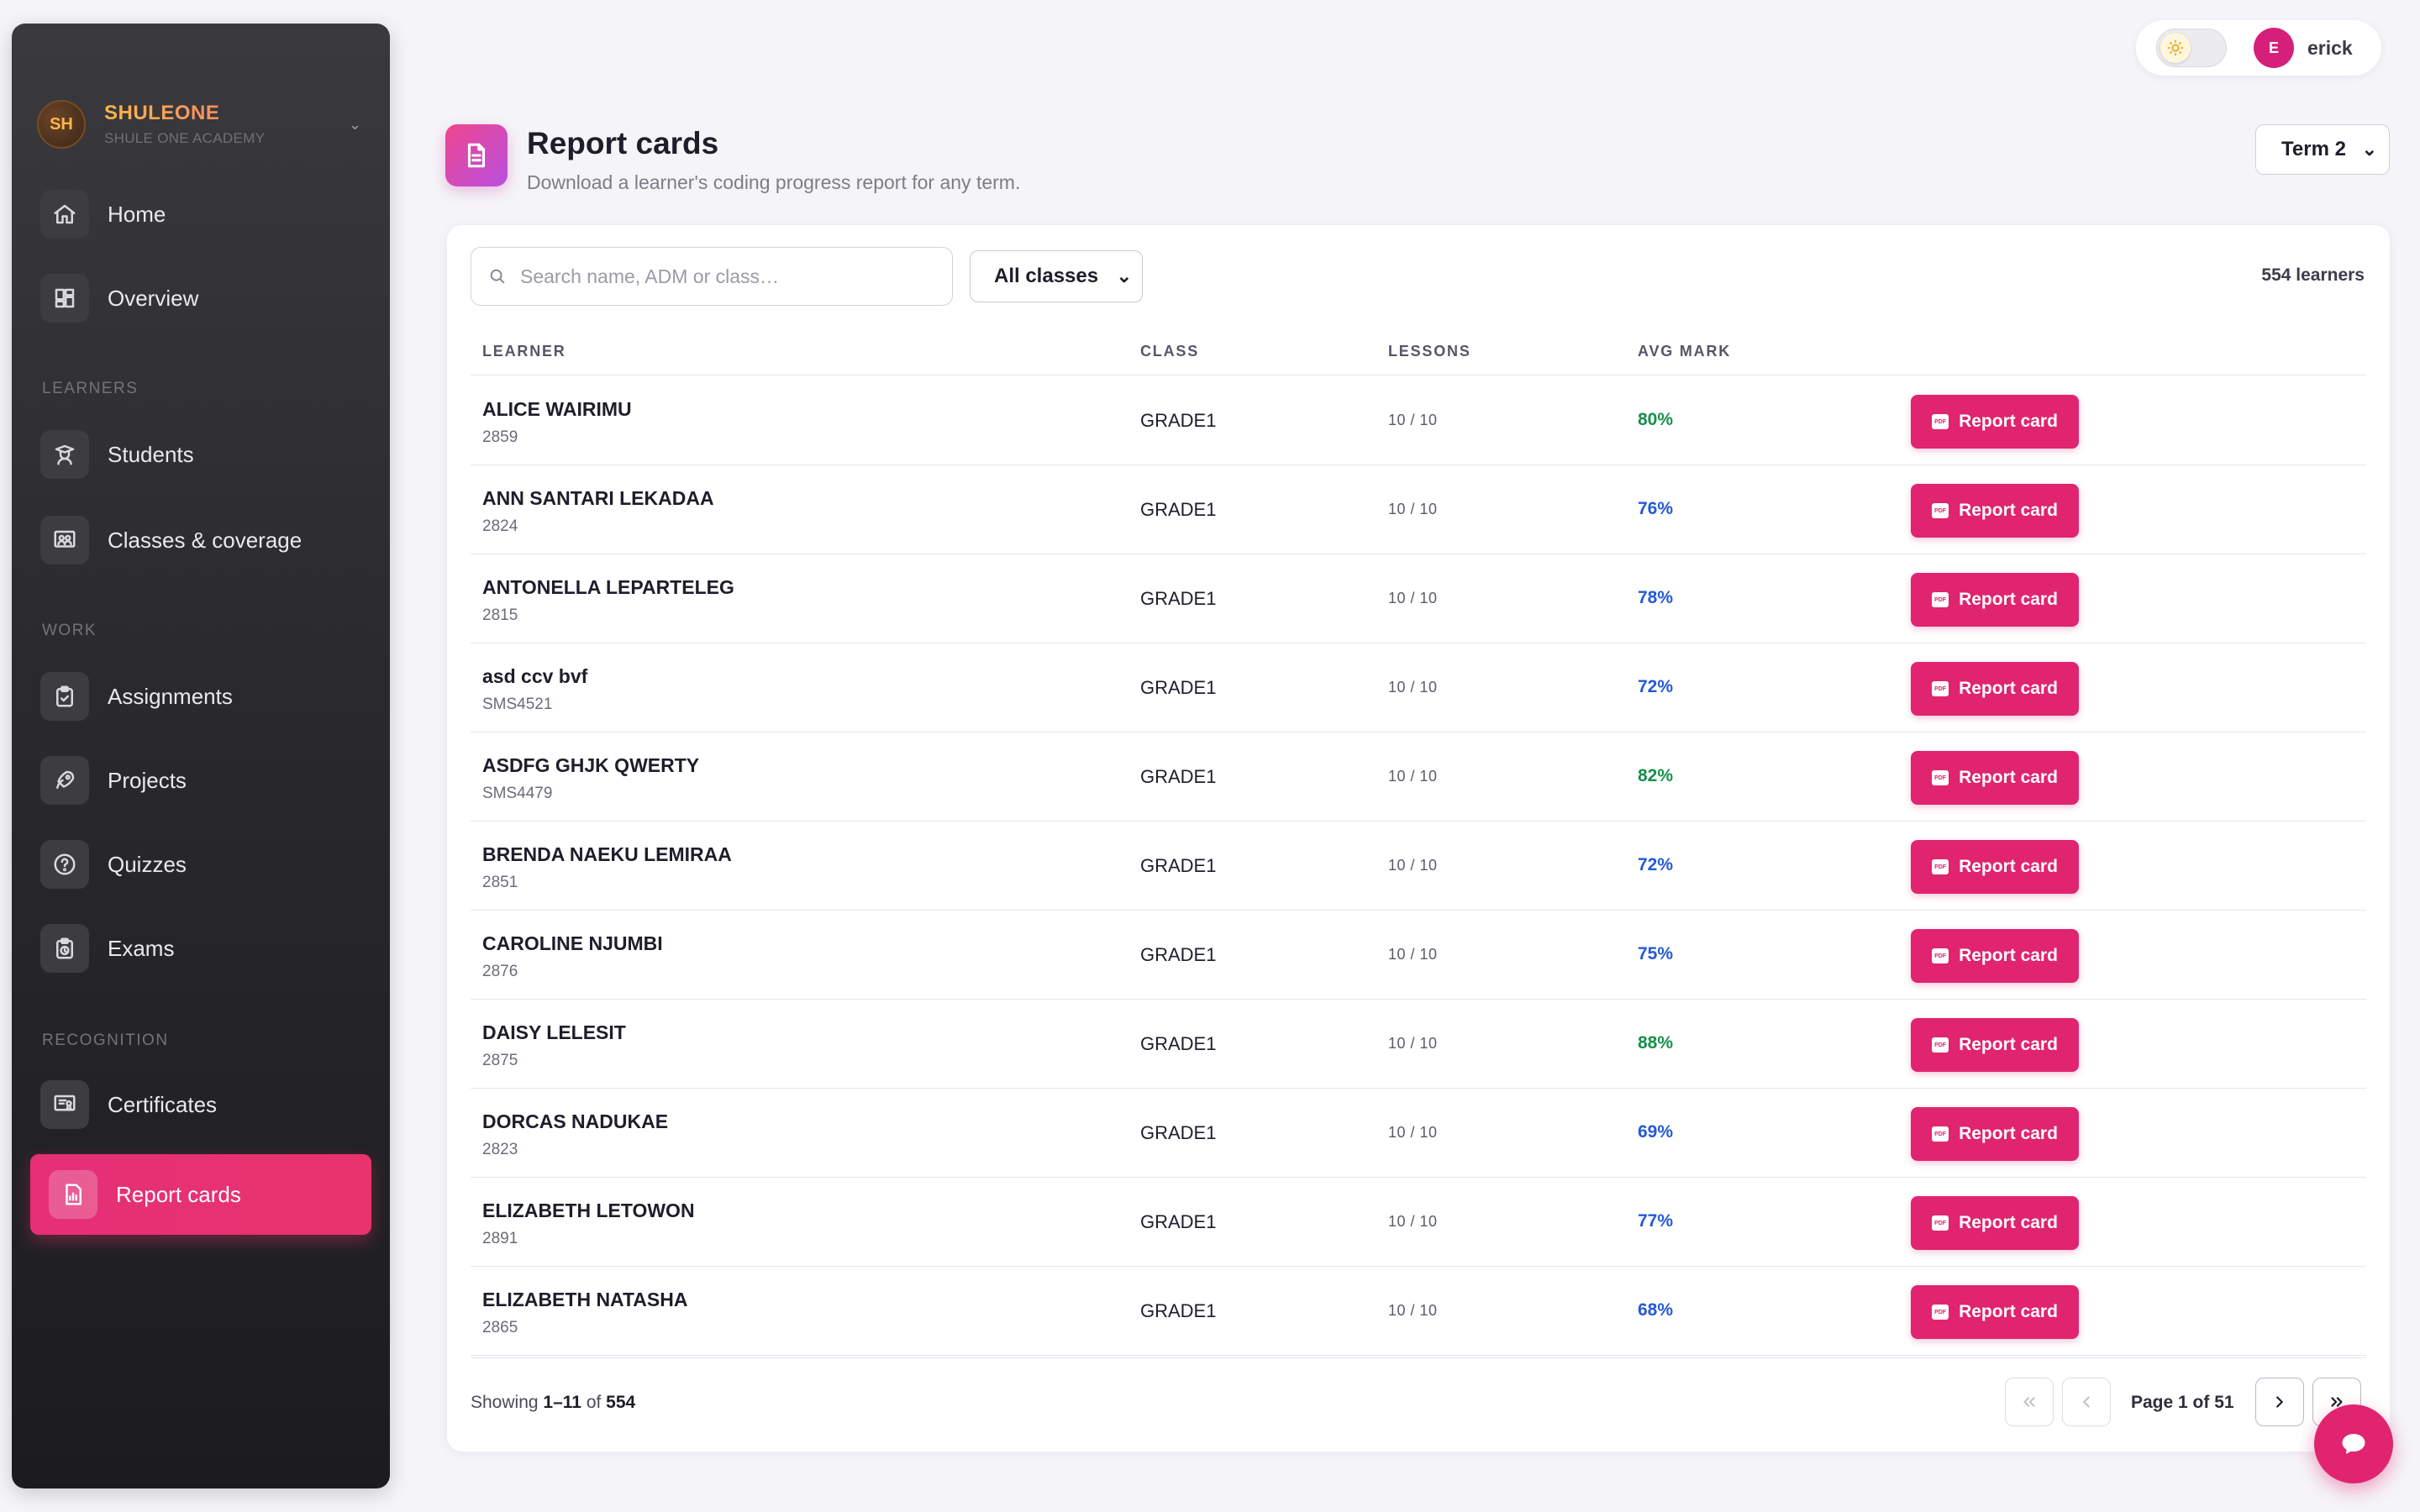 The height and width of the screenshot is (1512, 2420). I want to click on learner-adm: 2876, so click(500, 971).